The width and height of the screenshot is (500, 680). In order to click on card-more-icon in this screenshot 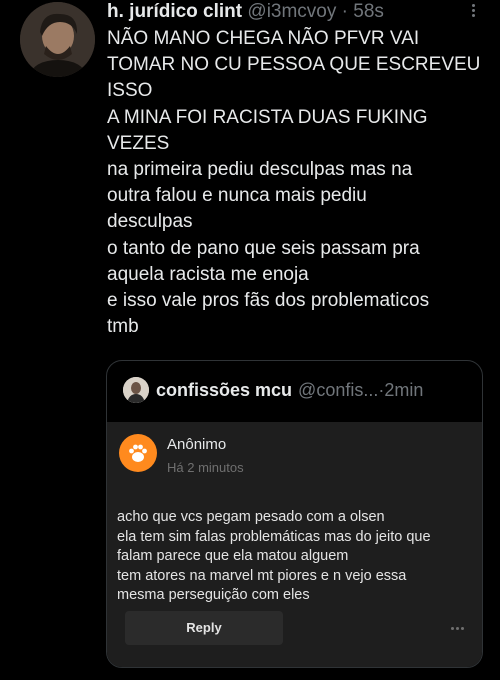, I will do `click(457, 628)`.